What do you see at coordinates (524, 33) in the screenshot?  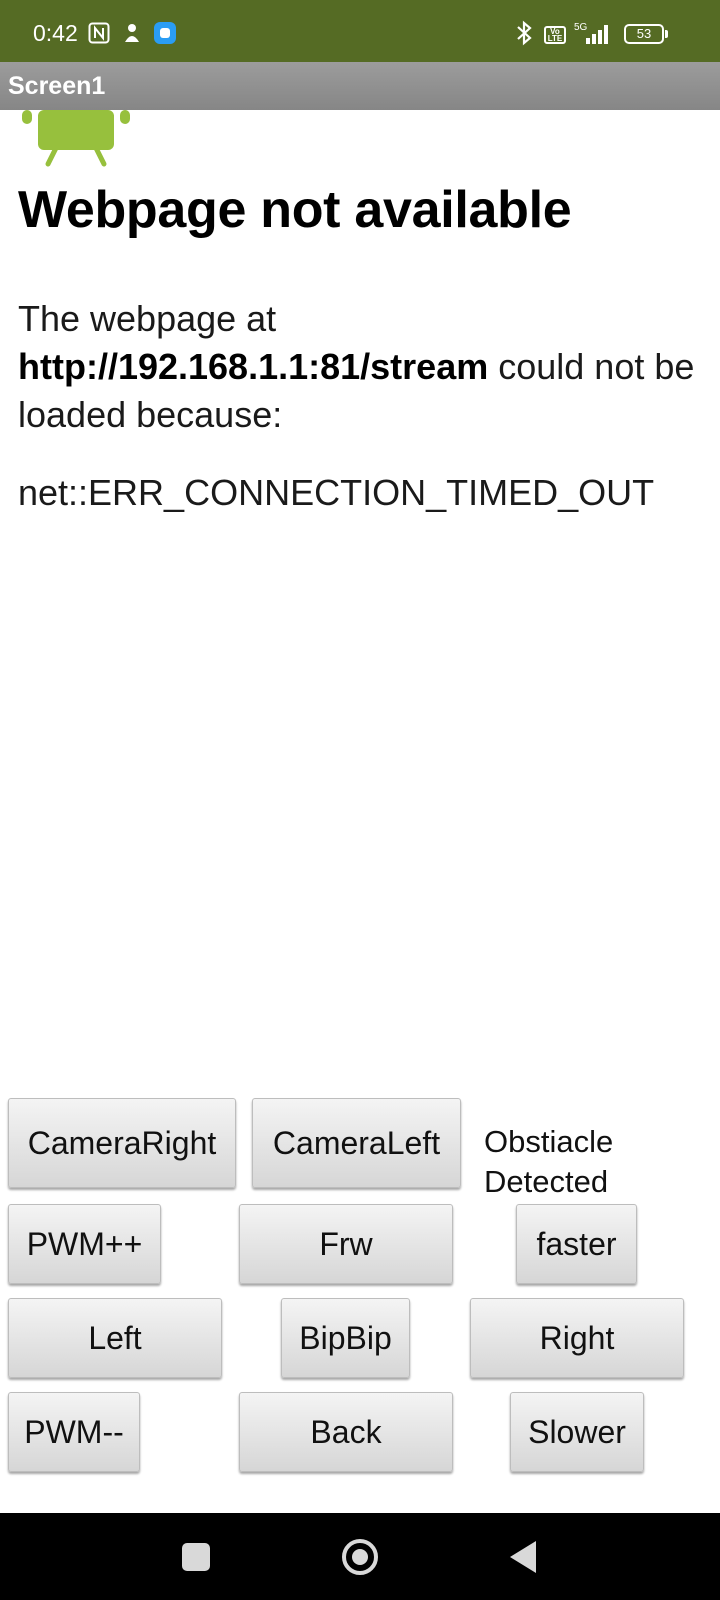 I see `bluetooth-icon` at bounding box center [524, 33].